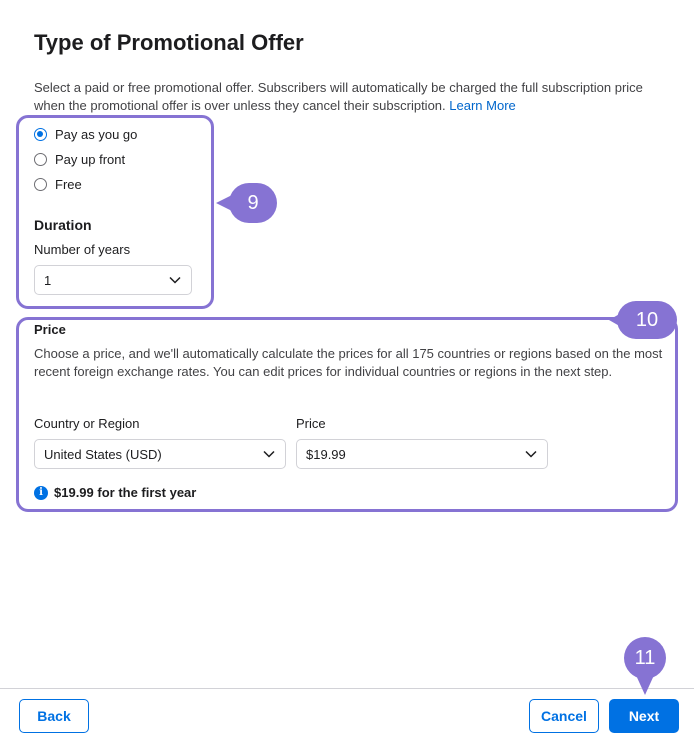 The width and height of the screenshot is (694, 741). I want to click on learn-more-link: Learn More, so click(482, 105).